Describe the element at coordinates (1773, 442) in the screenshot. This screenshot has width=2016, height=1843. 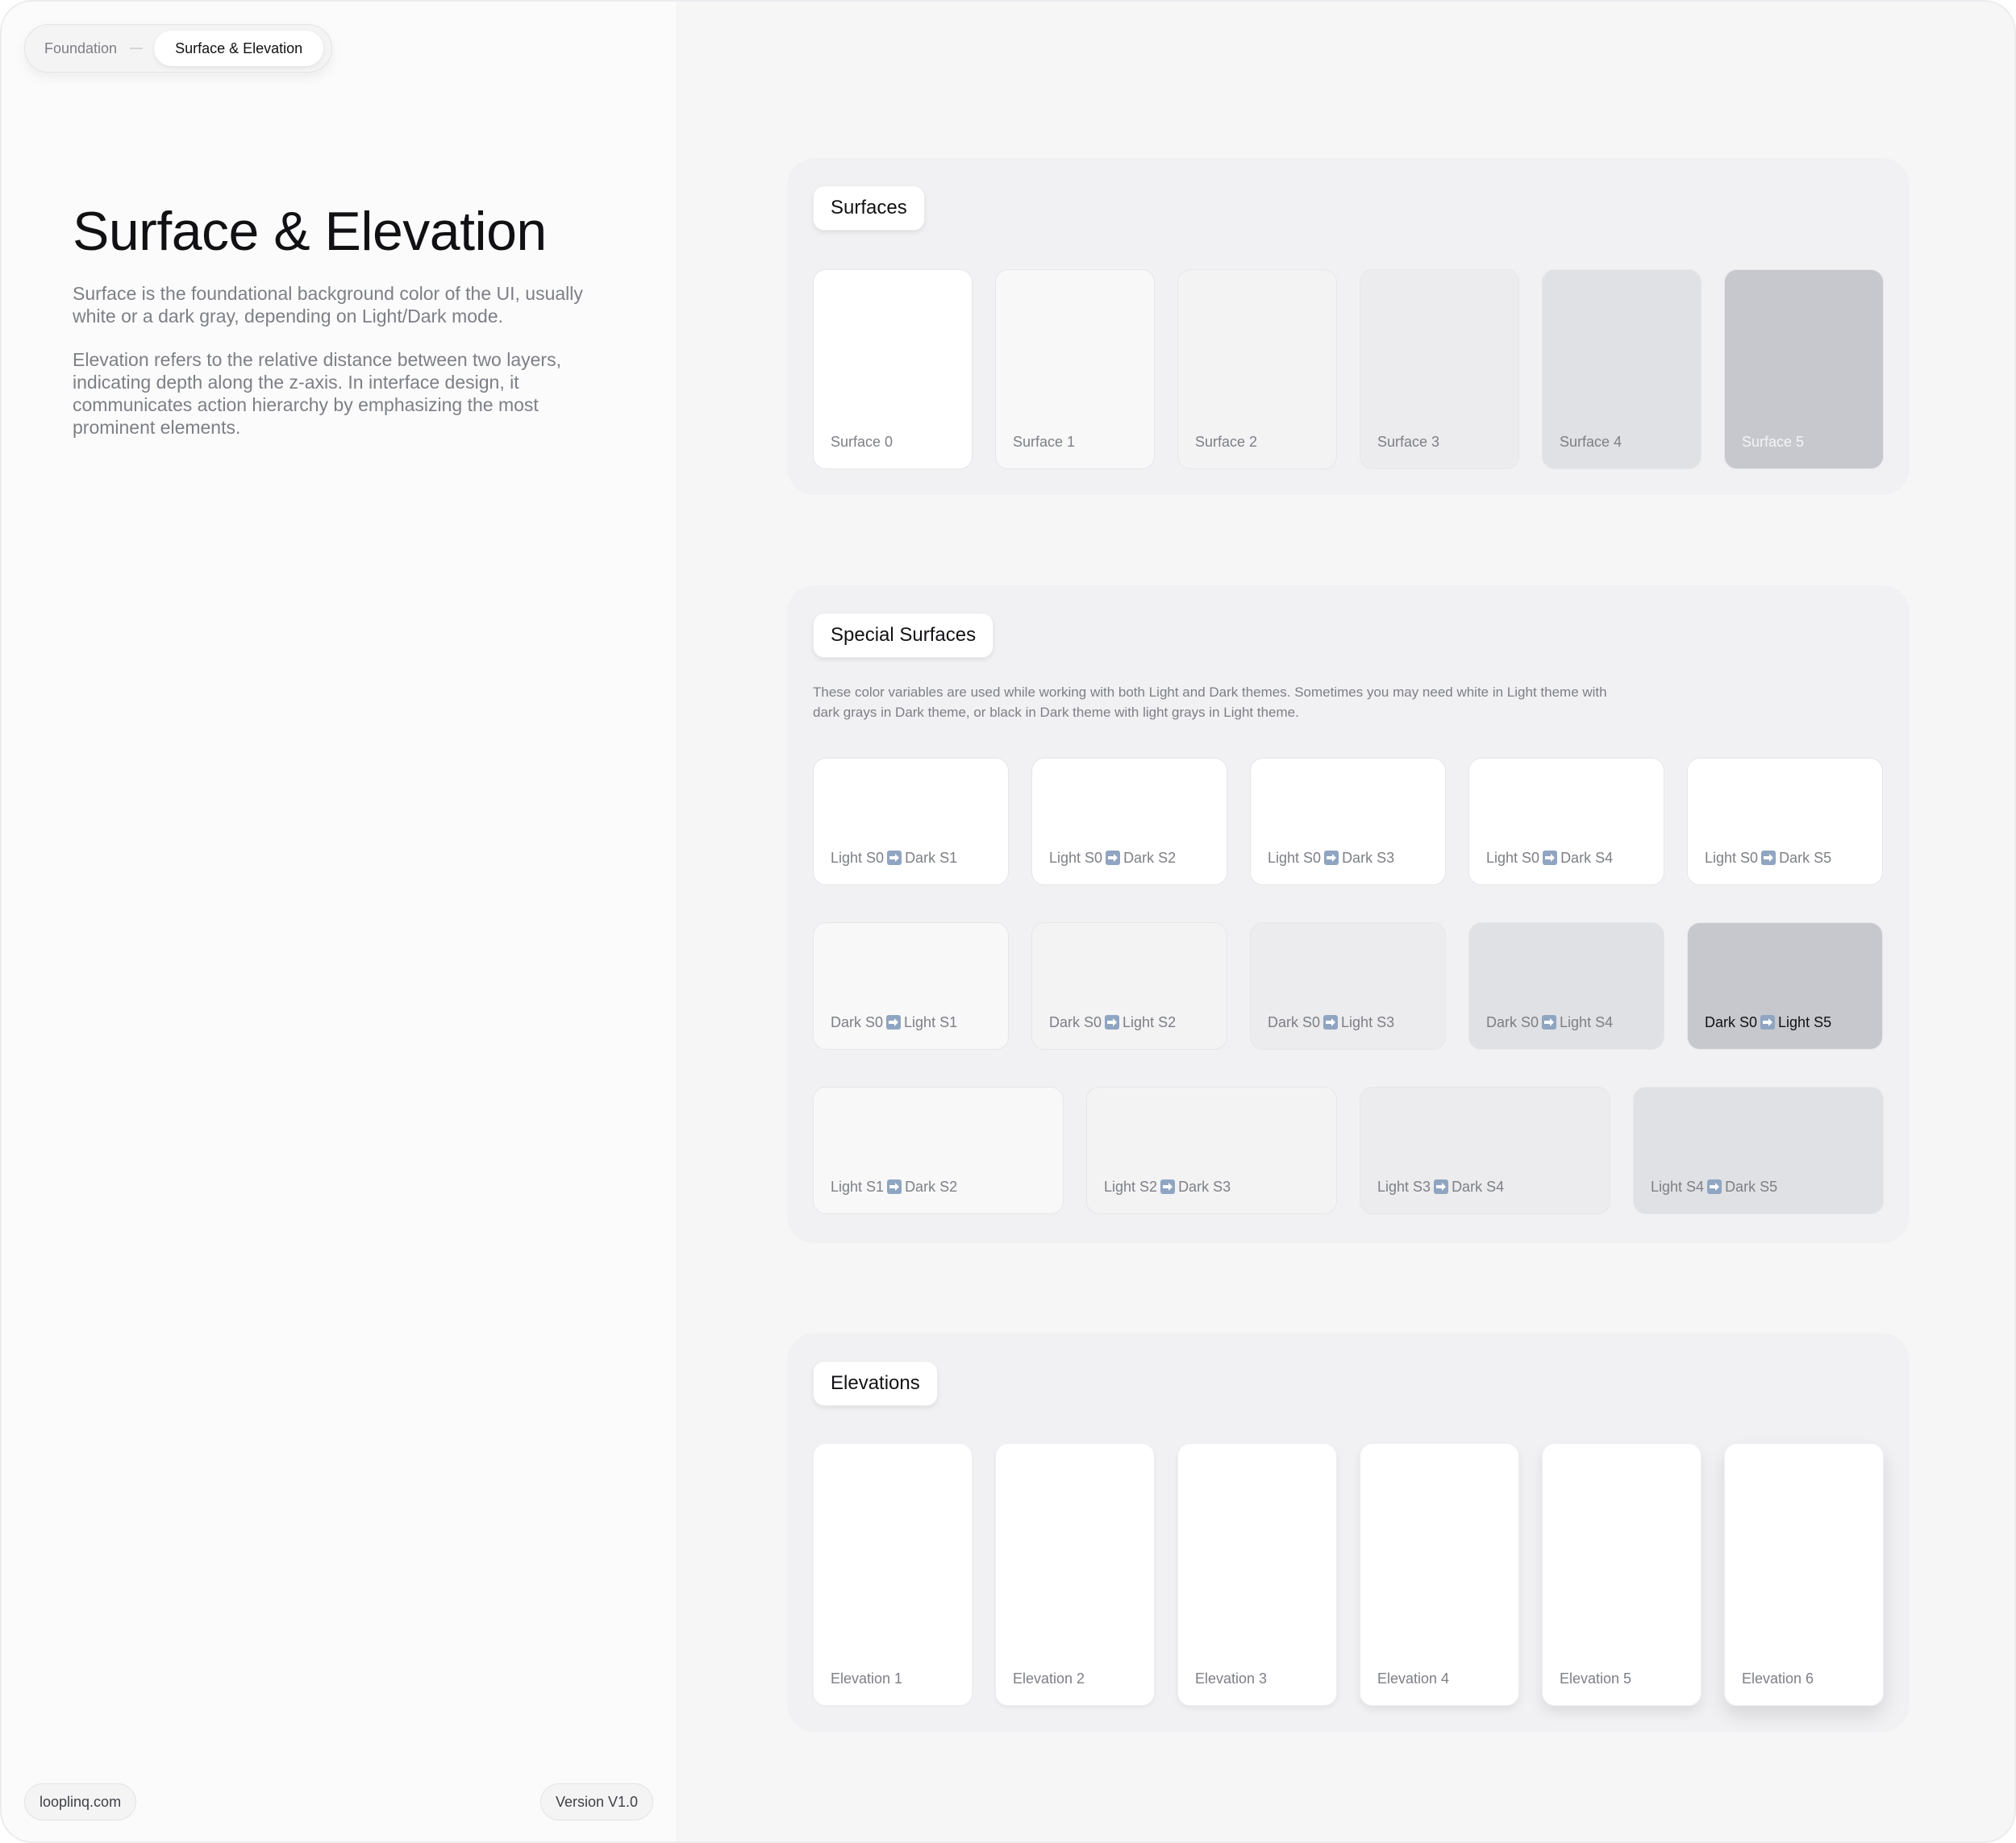
I see `tile-label: Surface 5` at that location.